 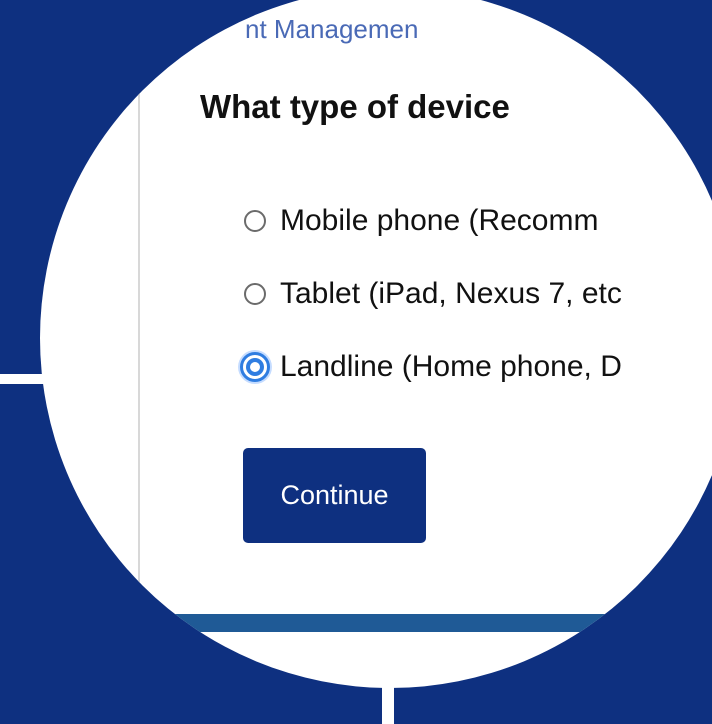 What do you see at coordinates (451, 366) in the screenshot?
I see `option-landline-label: Landline (Home phone, D` at bounding box center [451, 366].